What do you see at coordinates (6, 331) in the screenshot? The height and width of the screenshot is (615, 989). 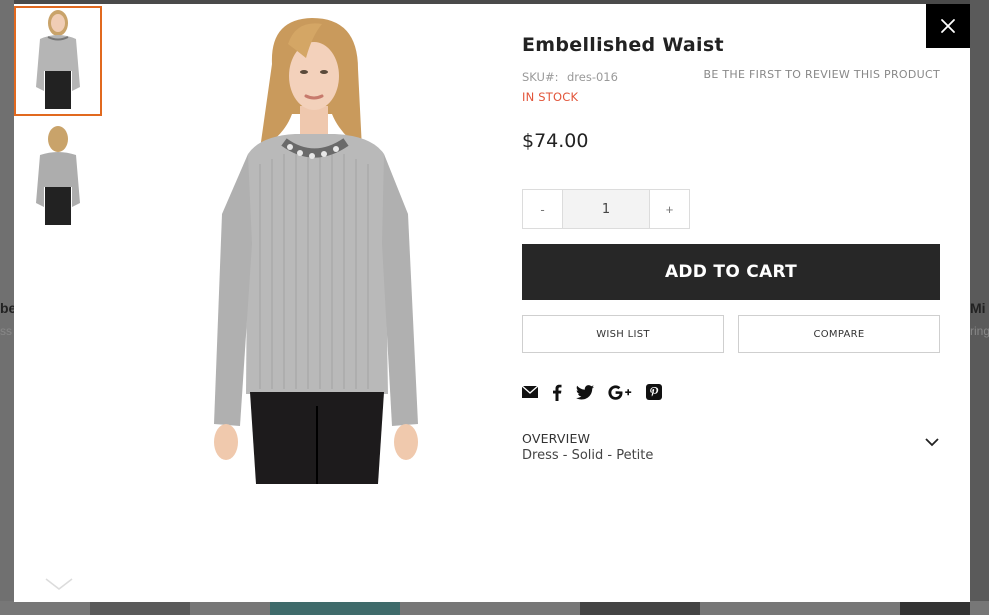 I see `background-product-sub-left: ss` at bounding box center [6, 331].